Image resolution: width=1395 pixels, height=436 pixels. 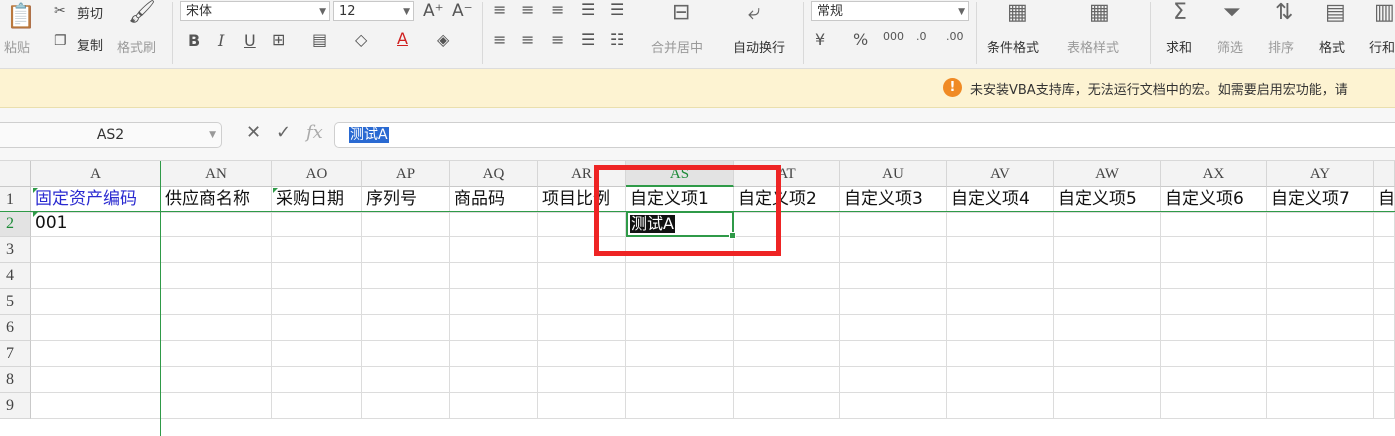 I want to click on merge-icon: ⊟, so click(x=681, y=12).